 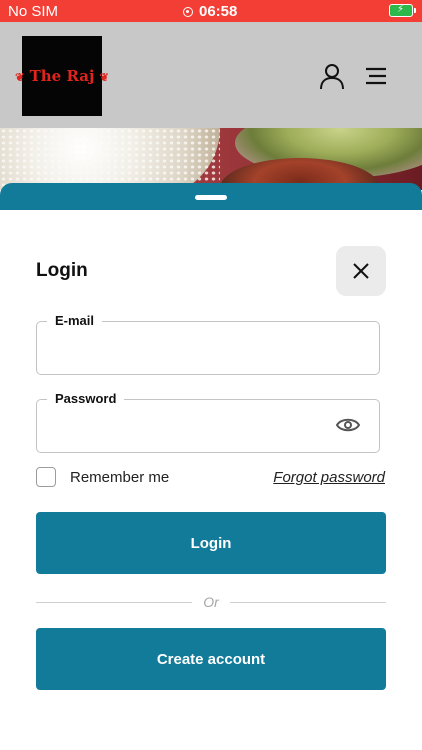 What do you see at coordinates (218, 11) in the screenshot?
I see `time-label: 06:58` at bounding box center [218, 11].